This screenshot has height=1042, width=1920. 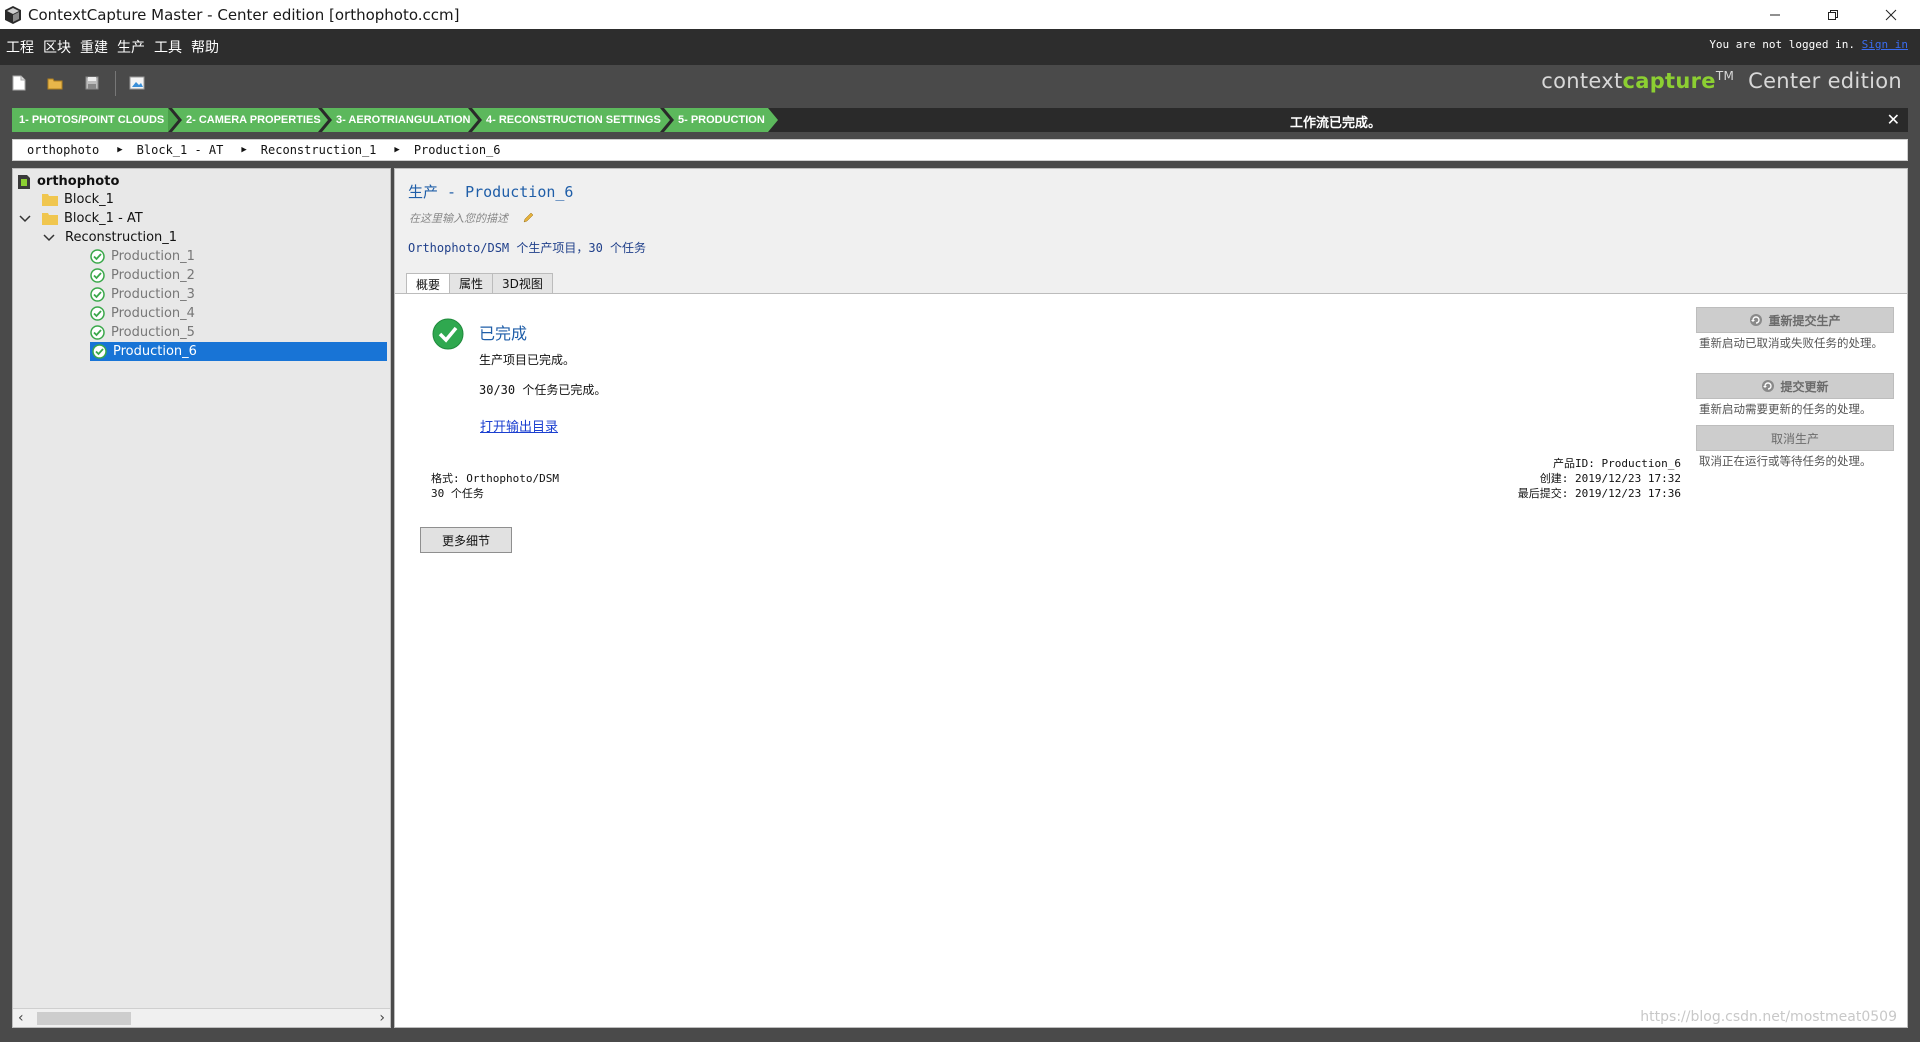 What do you see at coordinates (103, 218) in the screenshot?
I see `tree-item-label: Block_1 - AT` at bounding box center [103, 218].